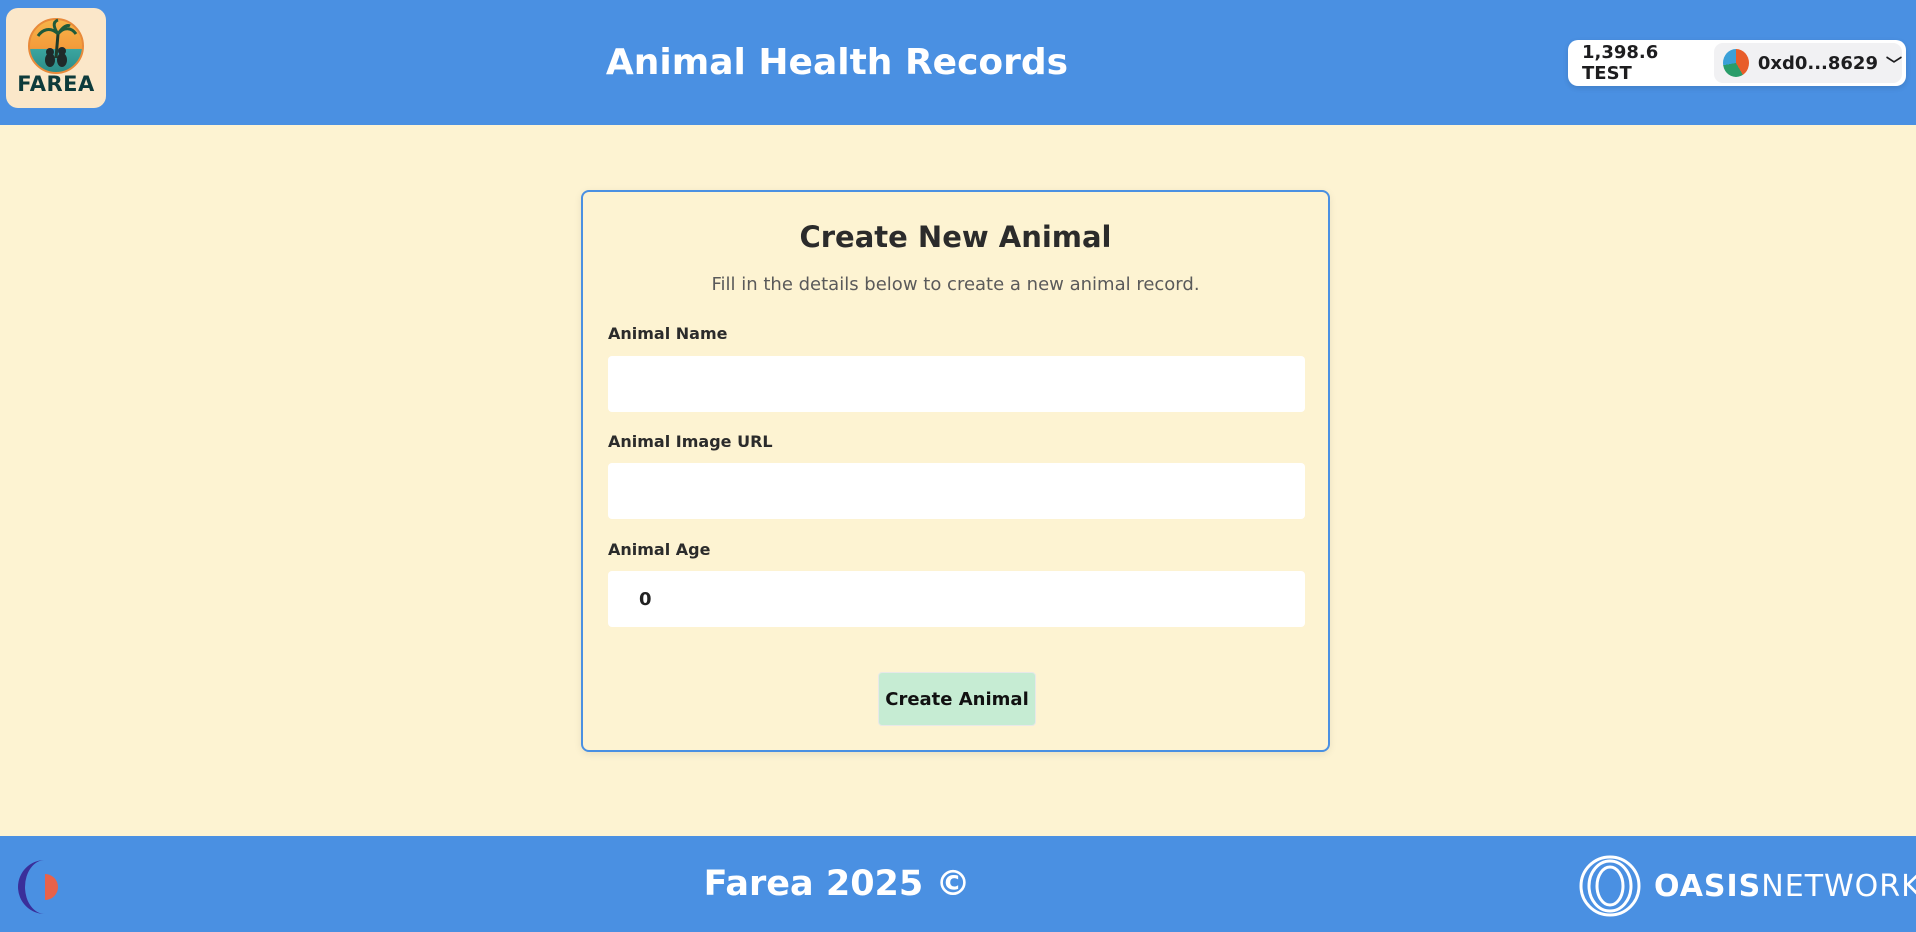 The height and width of the screenshot is (932, 1916). What do you see at coordinates (1610, 886) in the screenshot?
I see `oasis-rings-icon` at bounding box center [1610, 886].